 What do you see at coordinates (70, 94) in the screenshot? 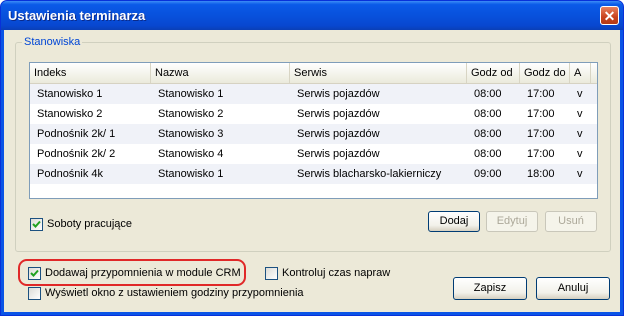
I see `cell-indeks: Stanowisko 1` at bounding box center [70, 94].